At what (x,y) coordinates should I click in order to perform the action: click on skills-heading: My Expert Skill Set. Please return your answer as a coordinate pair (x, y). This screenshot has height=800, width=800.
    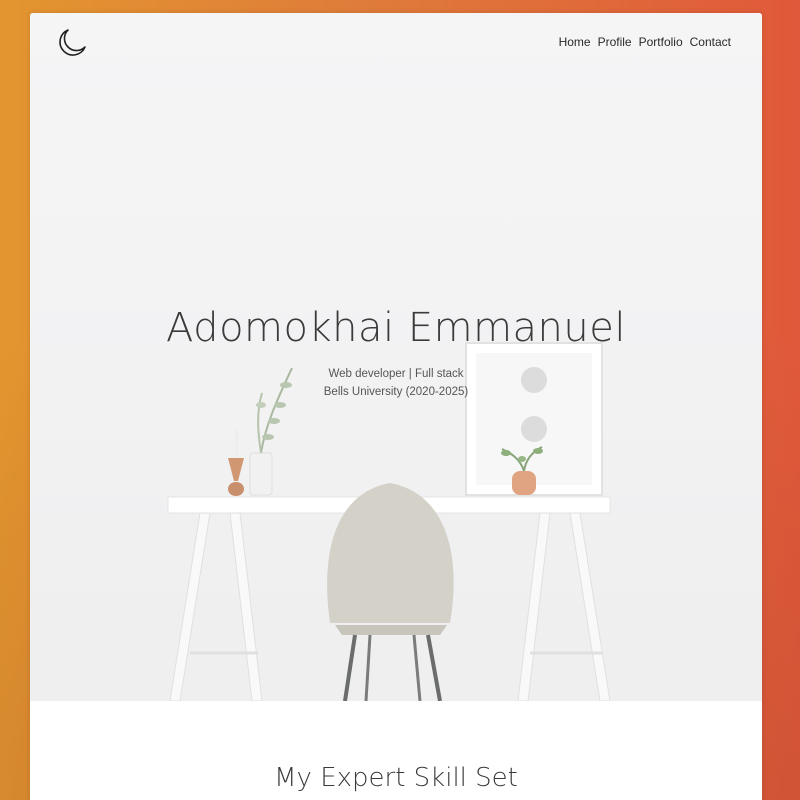
    Looking at the image, I should click on (396, 778).